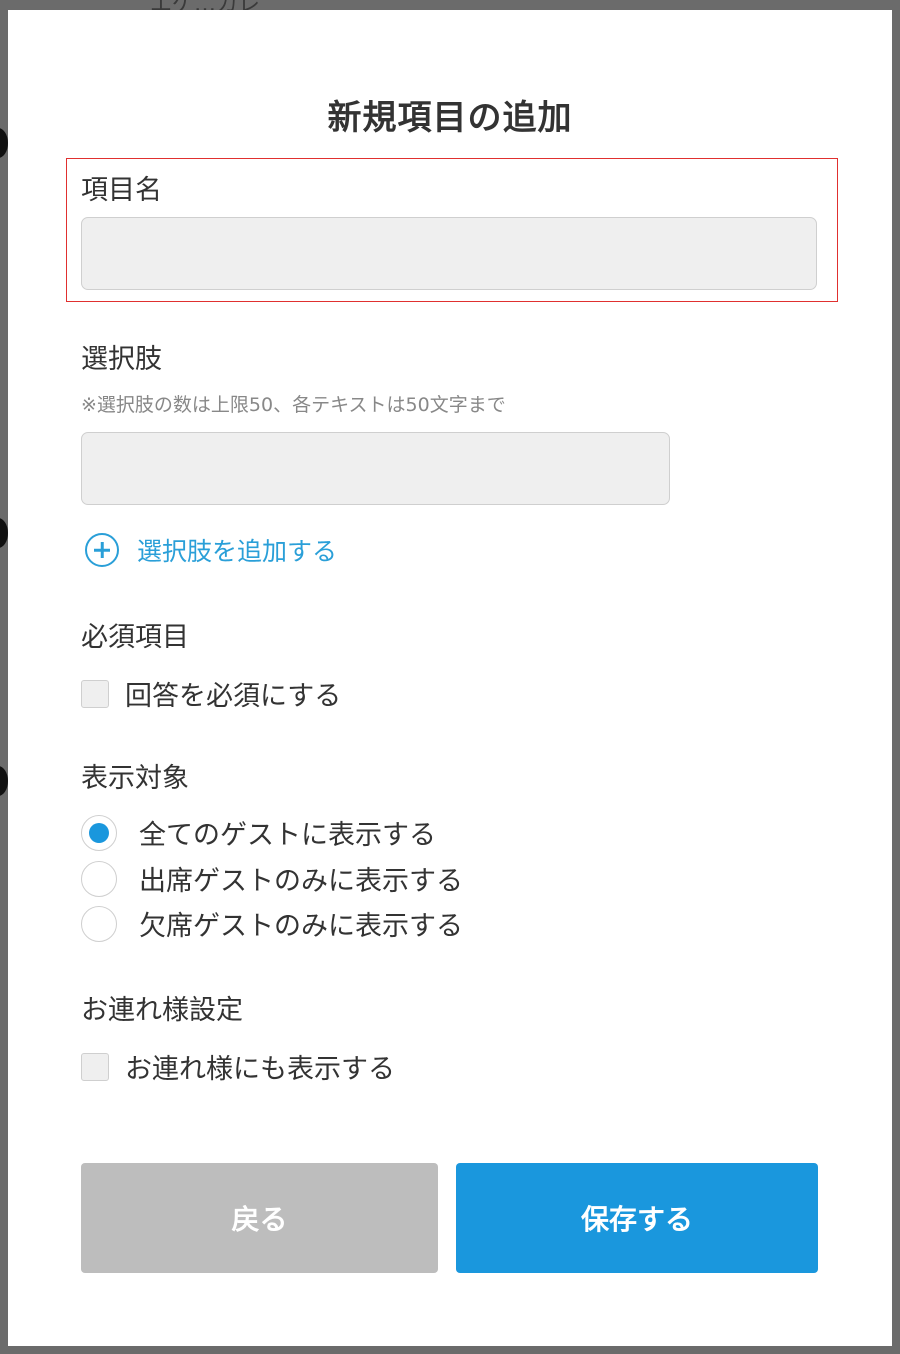 The width and height of the screenshot is (900, 1354). I want to click on display-option-absent: 欠席ゲストのみに表示する, so click(272, 923).